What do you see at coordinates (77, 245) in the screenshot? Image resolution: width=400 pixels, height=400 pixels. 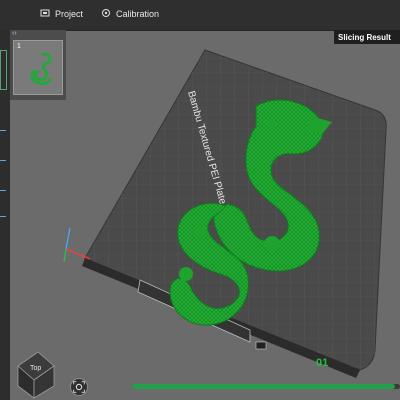 I see `axis-gizmo` at bounding box center [77, 245].